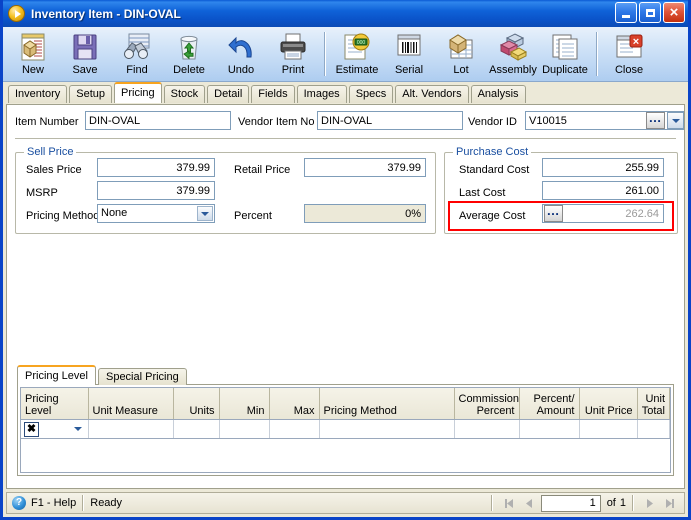 The height and width of the screenshot is (520, 691). I want to click on cell-units, so click(196, 429).